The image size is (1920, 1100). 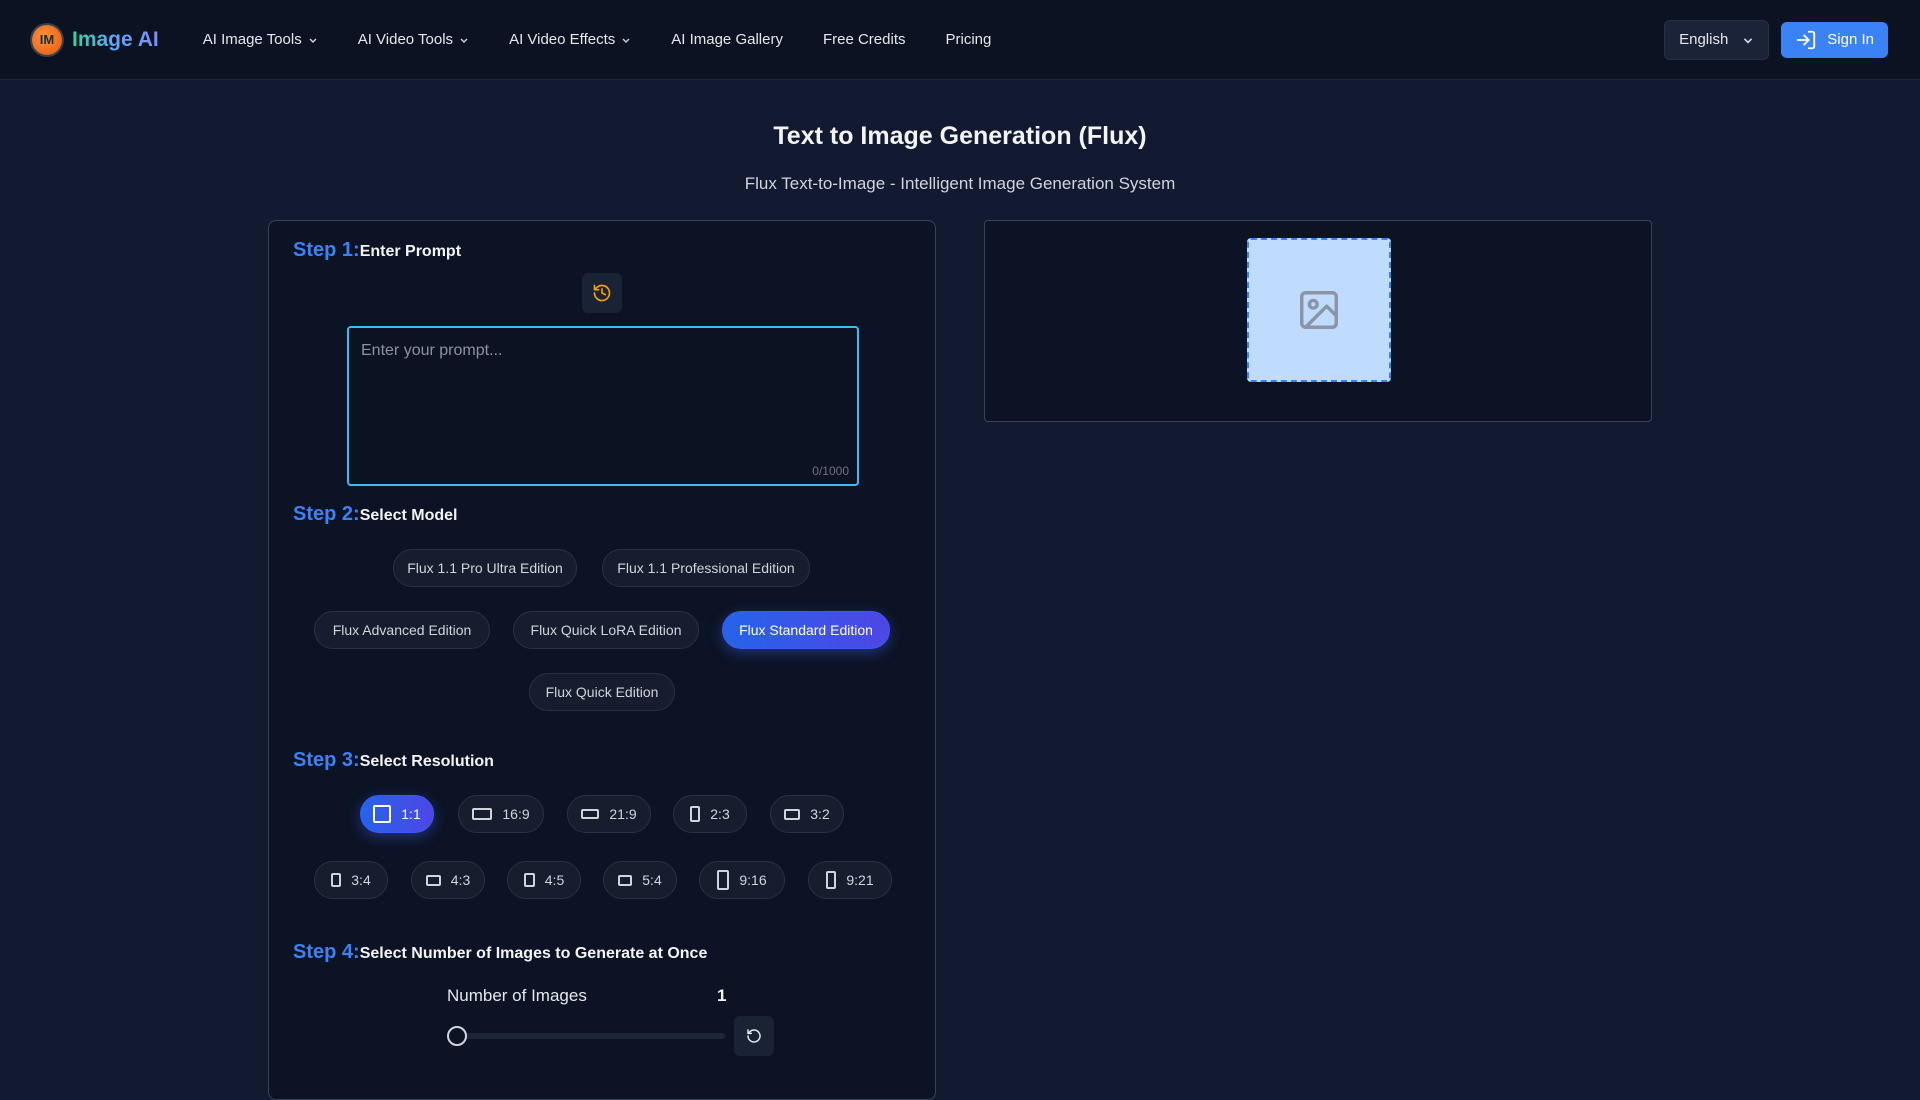 What do you see at coordinates (115, 39) in the screenshot?
I see `brand-name: Image AI` at bounding box center [115, 39].